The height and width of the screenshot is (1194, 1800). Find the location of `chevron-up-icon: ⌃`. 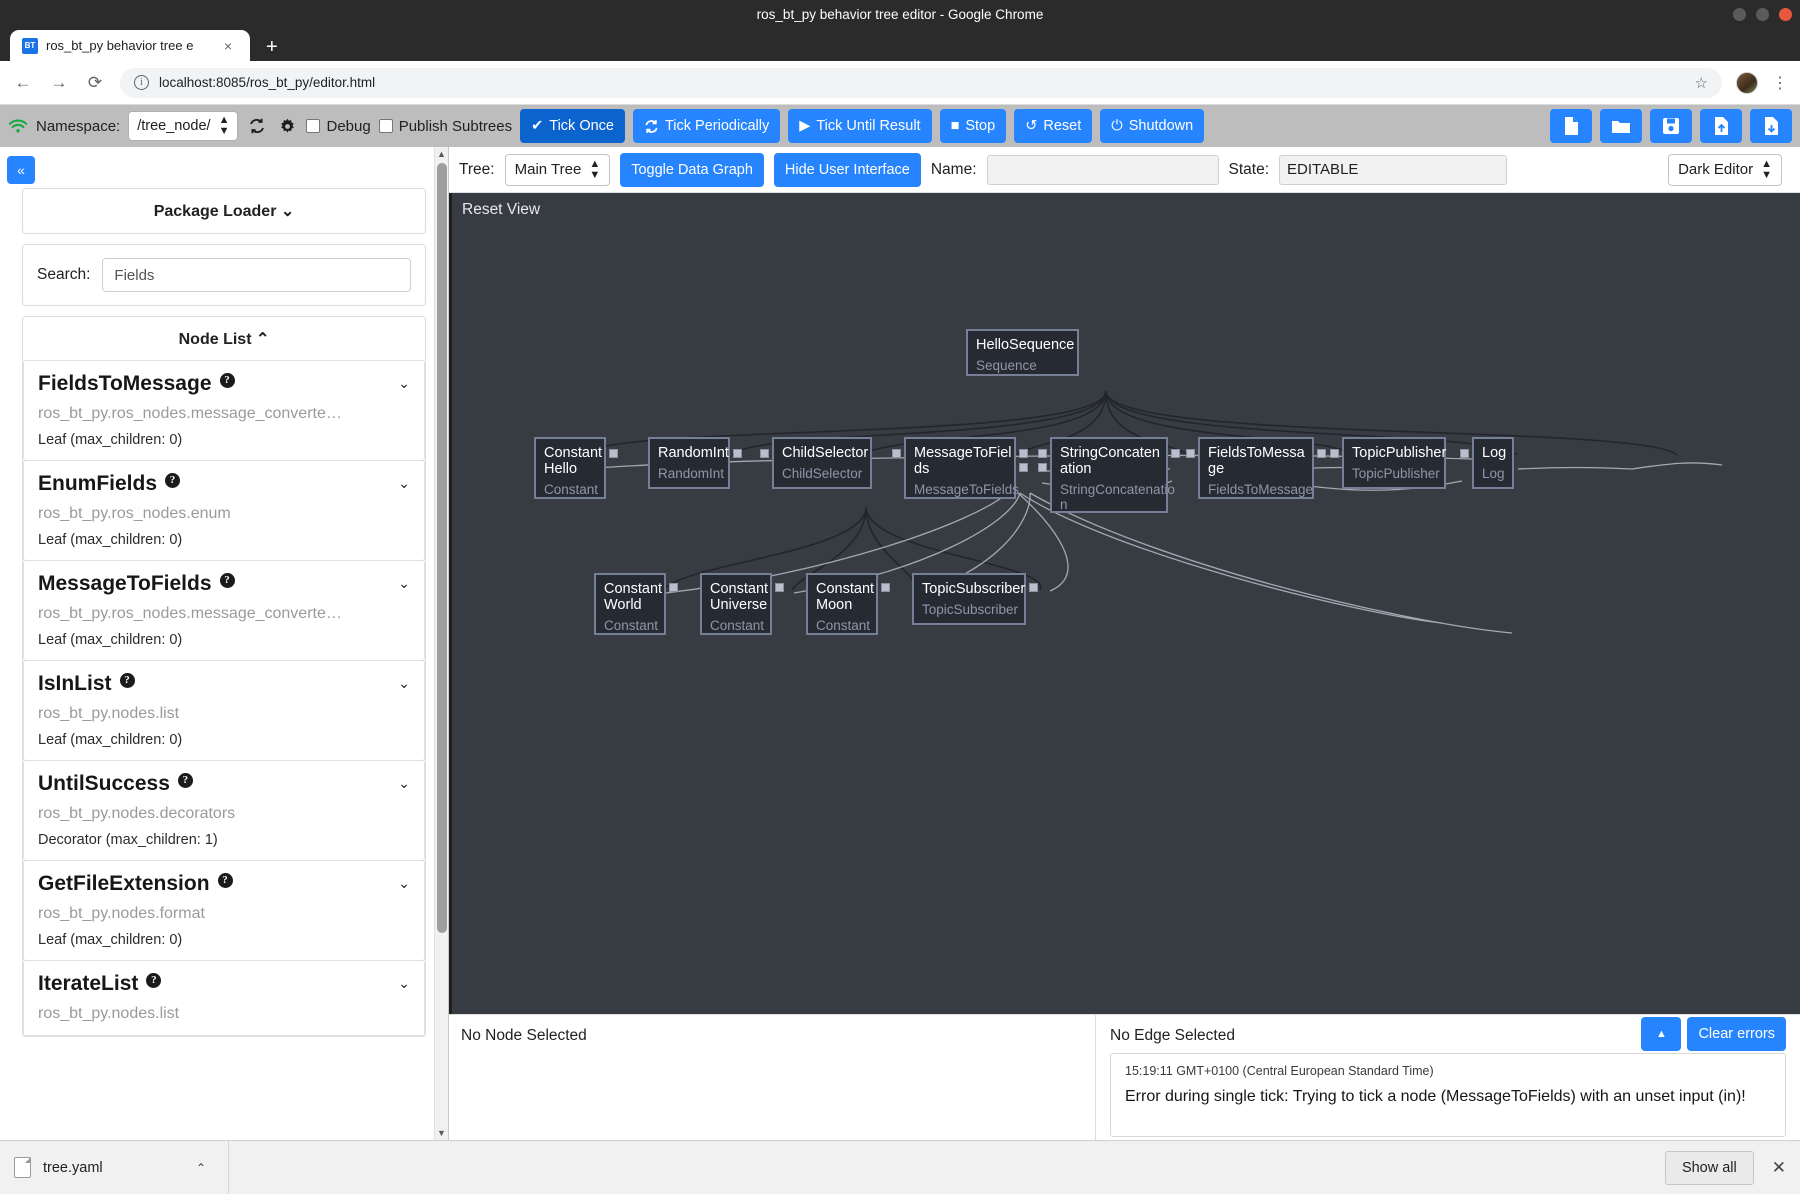

chevron-up-icon: ⌃ is located at coordinates (201, 1168).